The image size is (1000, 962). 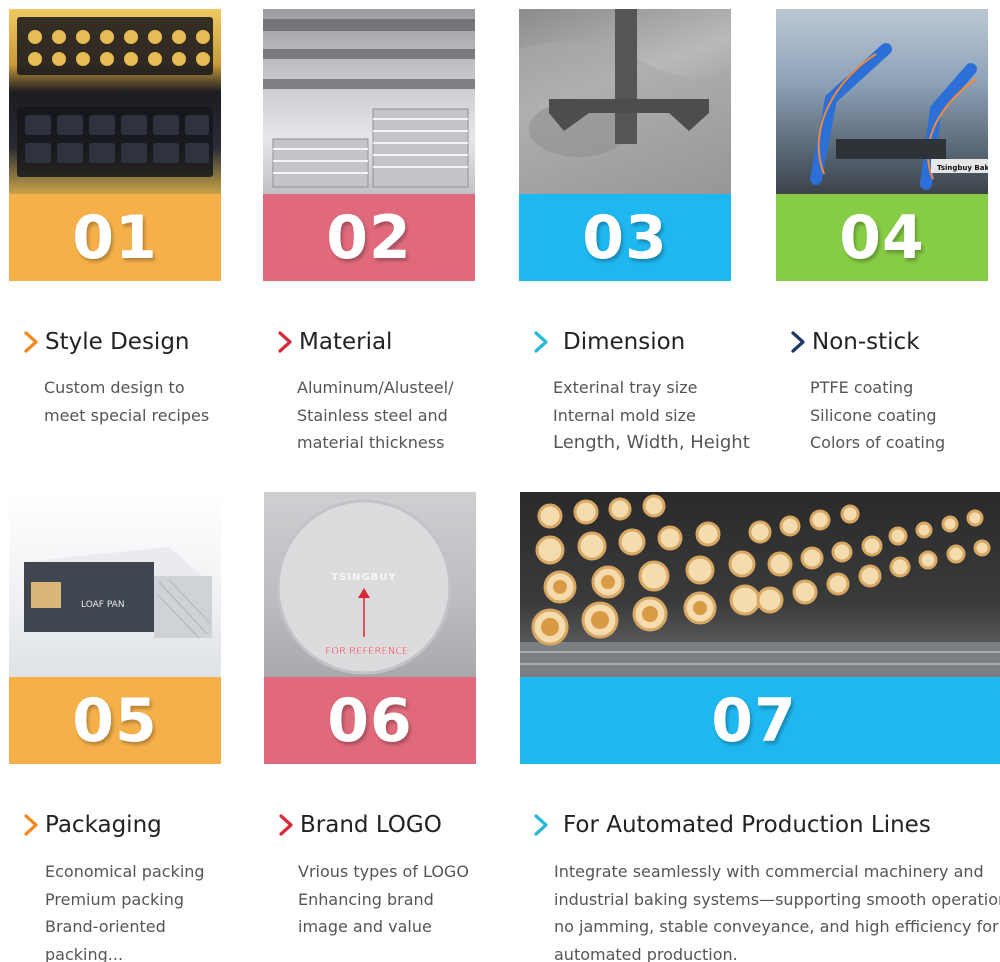 I want to click on number-band-01: 01, so click(x=115, y=237).